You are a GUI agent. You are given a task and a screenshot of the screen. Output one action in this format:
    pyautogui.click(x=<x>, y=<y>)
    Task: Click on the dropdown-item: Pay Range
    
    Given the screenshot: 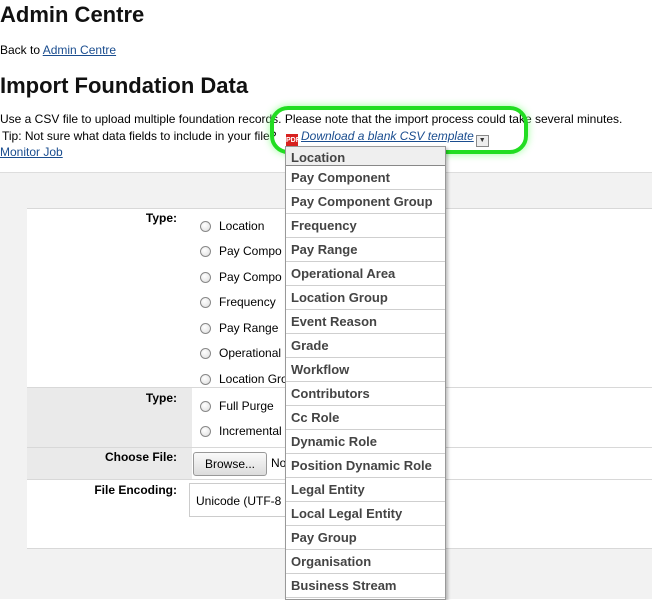 What is the action you would take?
    pyautogui.click(x=365, y=250)
    